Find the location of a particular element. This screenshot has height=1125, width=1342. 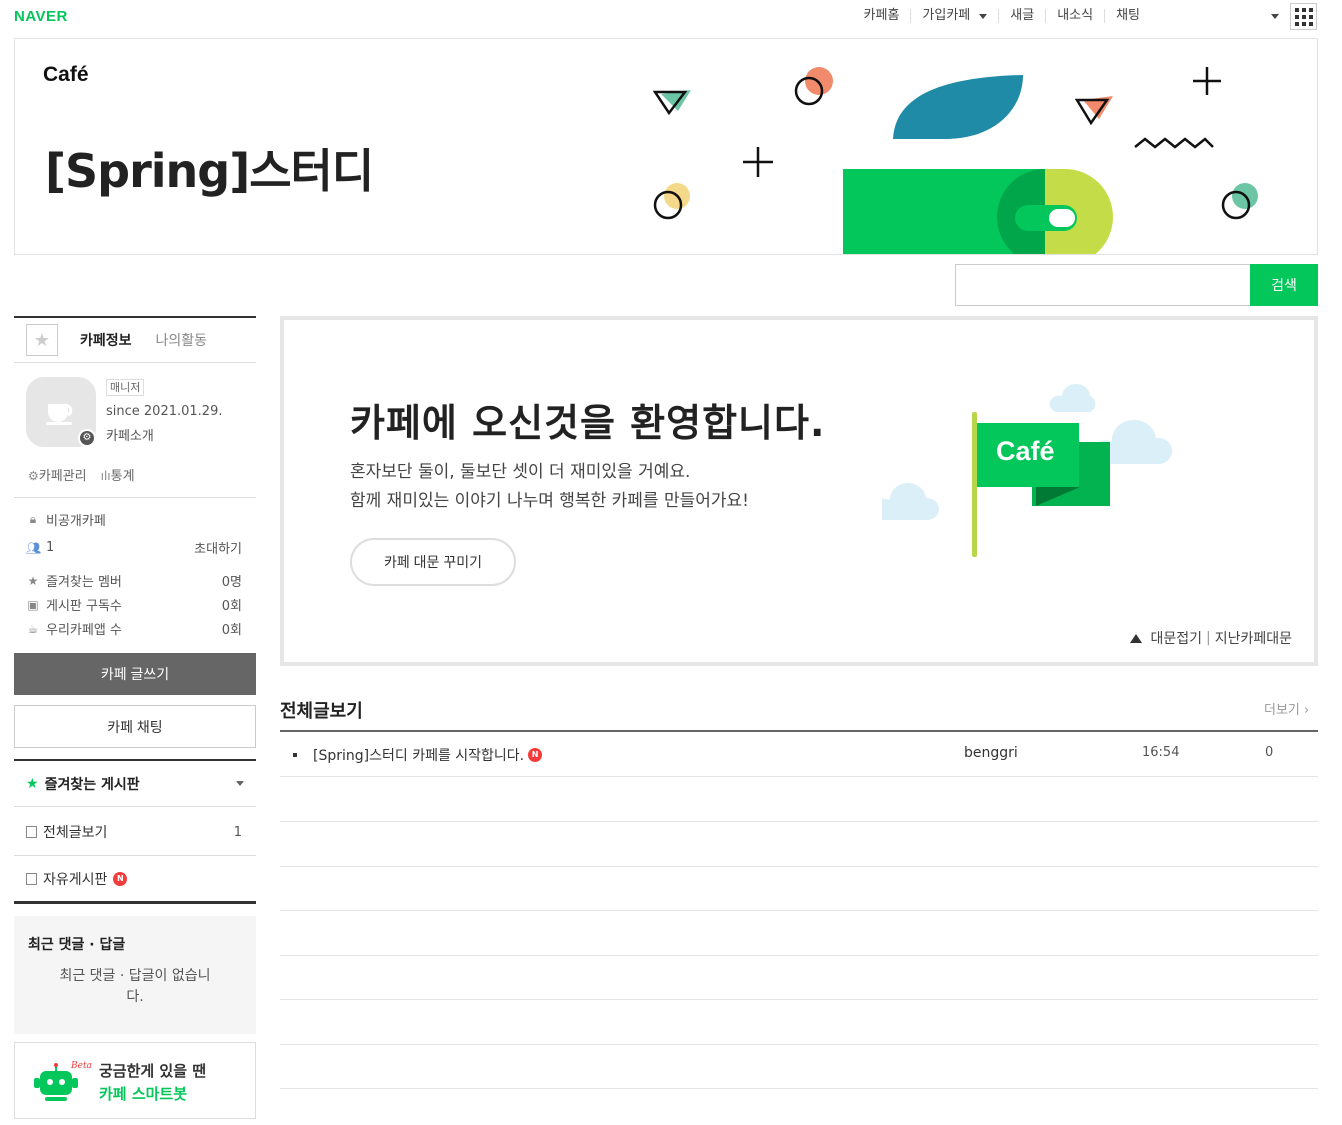

naver-logo: NAVER is located at coordinates (41, 16).